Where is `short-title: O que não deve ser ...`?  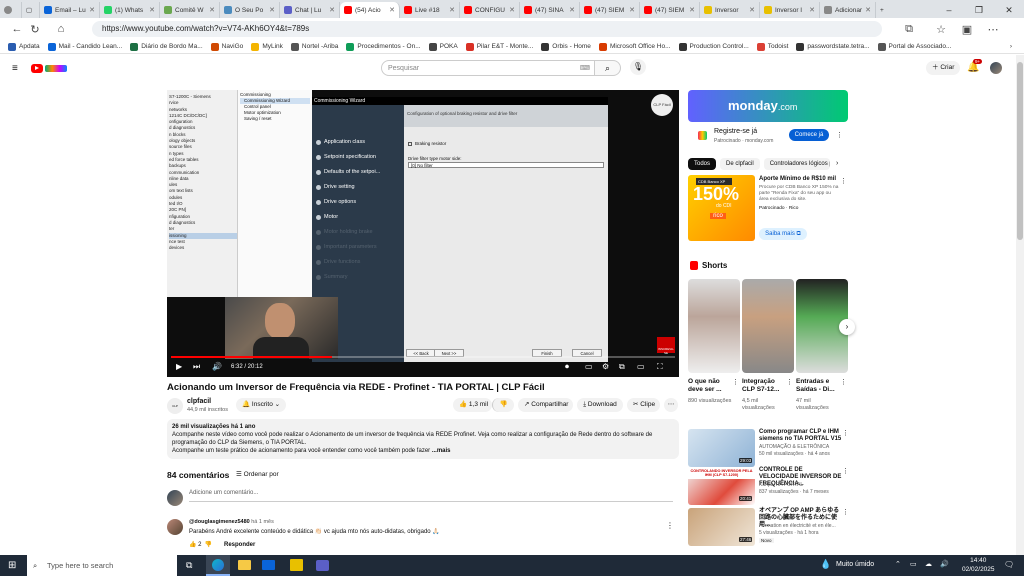 short-title: O que não deve ser ... is located at coordinates (708, 385).